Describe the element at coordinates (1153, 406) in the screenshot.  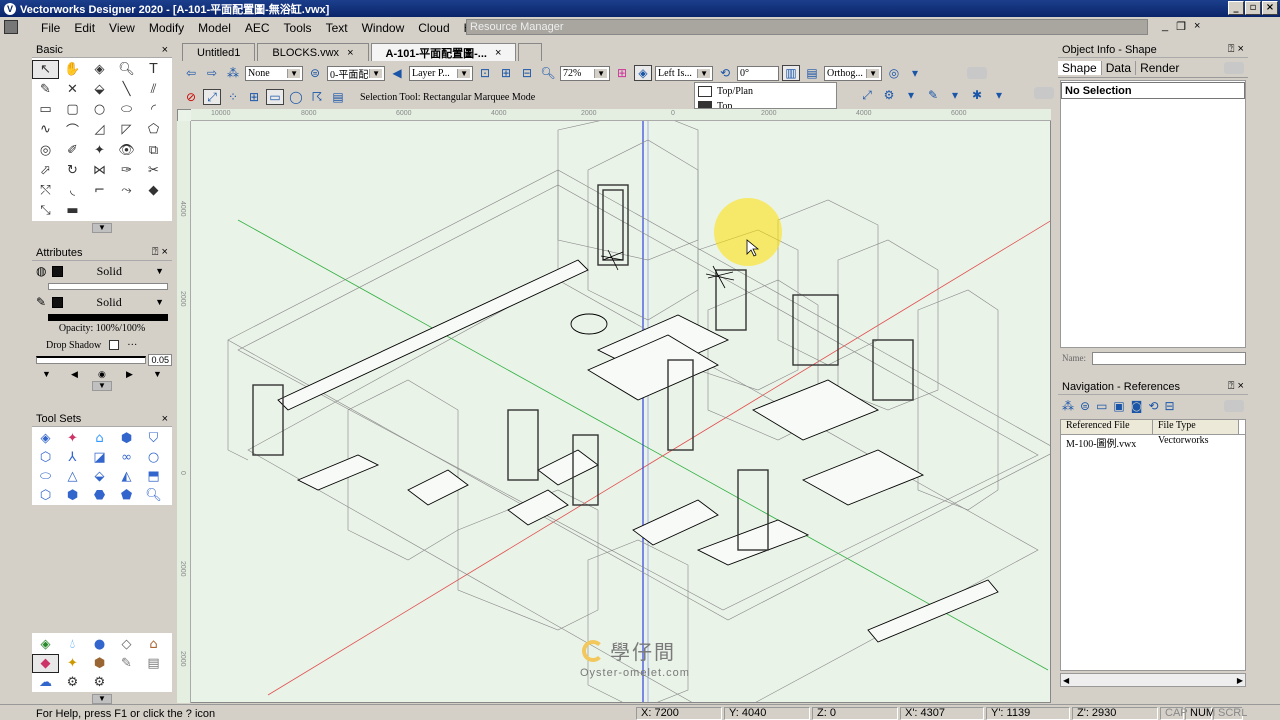
I see `references-tab-icon: ⟲` at that location.